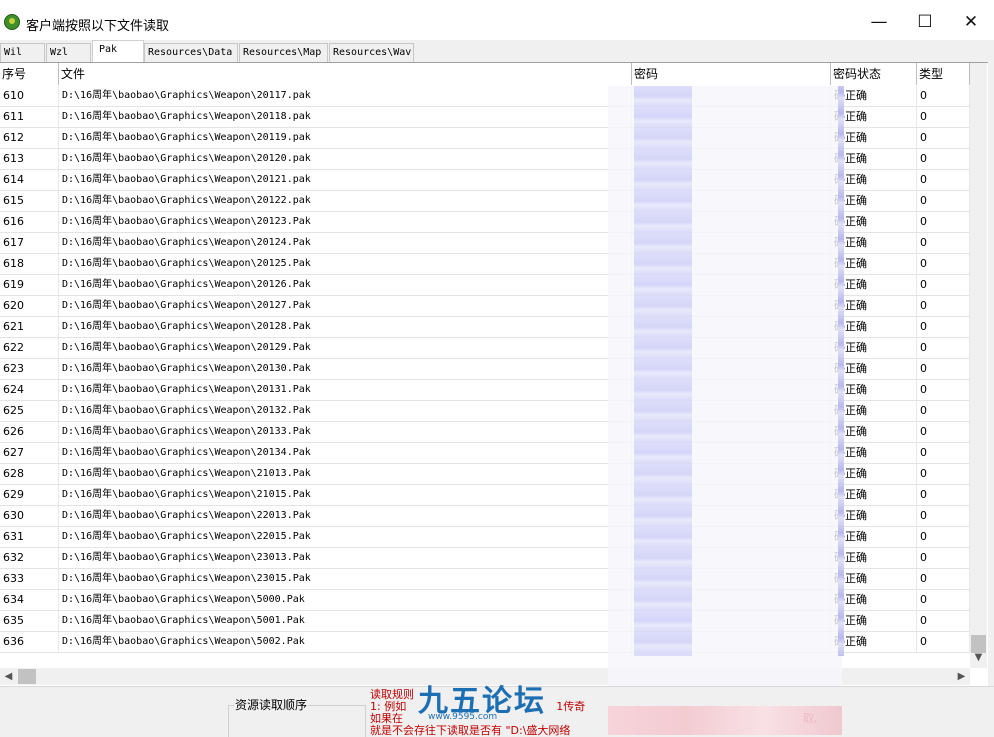 The image size is (994, 737). What do you see at coordinates (283, 52) in the screenshot?
I see `tab-resources-map: Resources\Map` at bounding box center [283, 52].